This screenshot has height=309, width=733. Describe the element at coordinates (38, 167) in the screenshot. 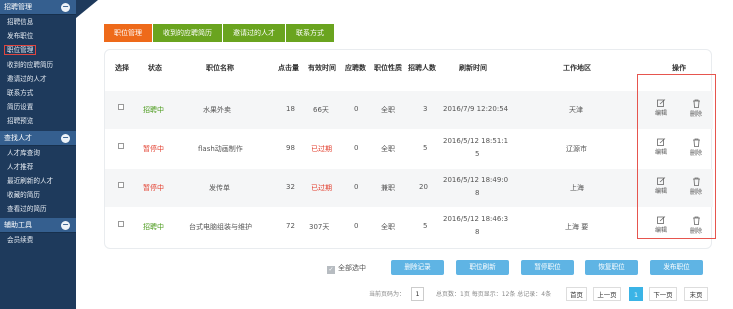

I see `sidebar-item-talent-recommend: 人才推荐` at that location.